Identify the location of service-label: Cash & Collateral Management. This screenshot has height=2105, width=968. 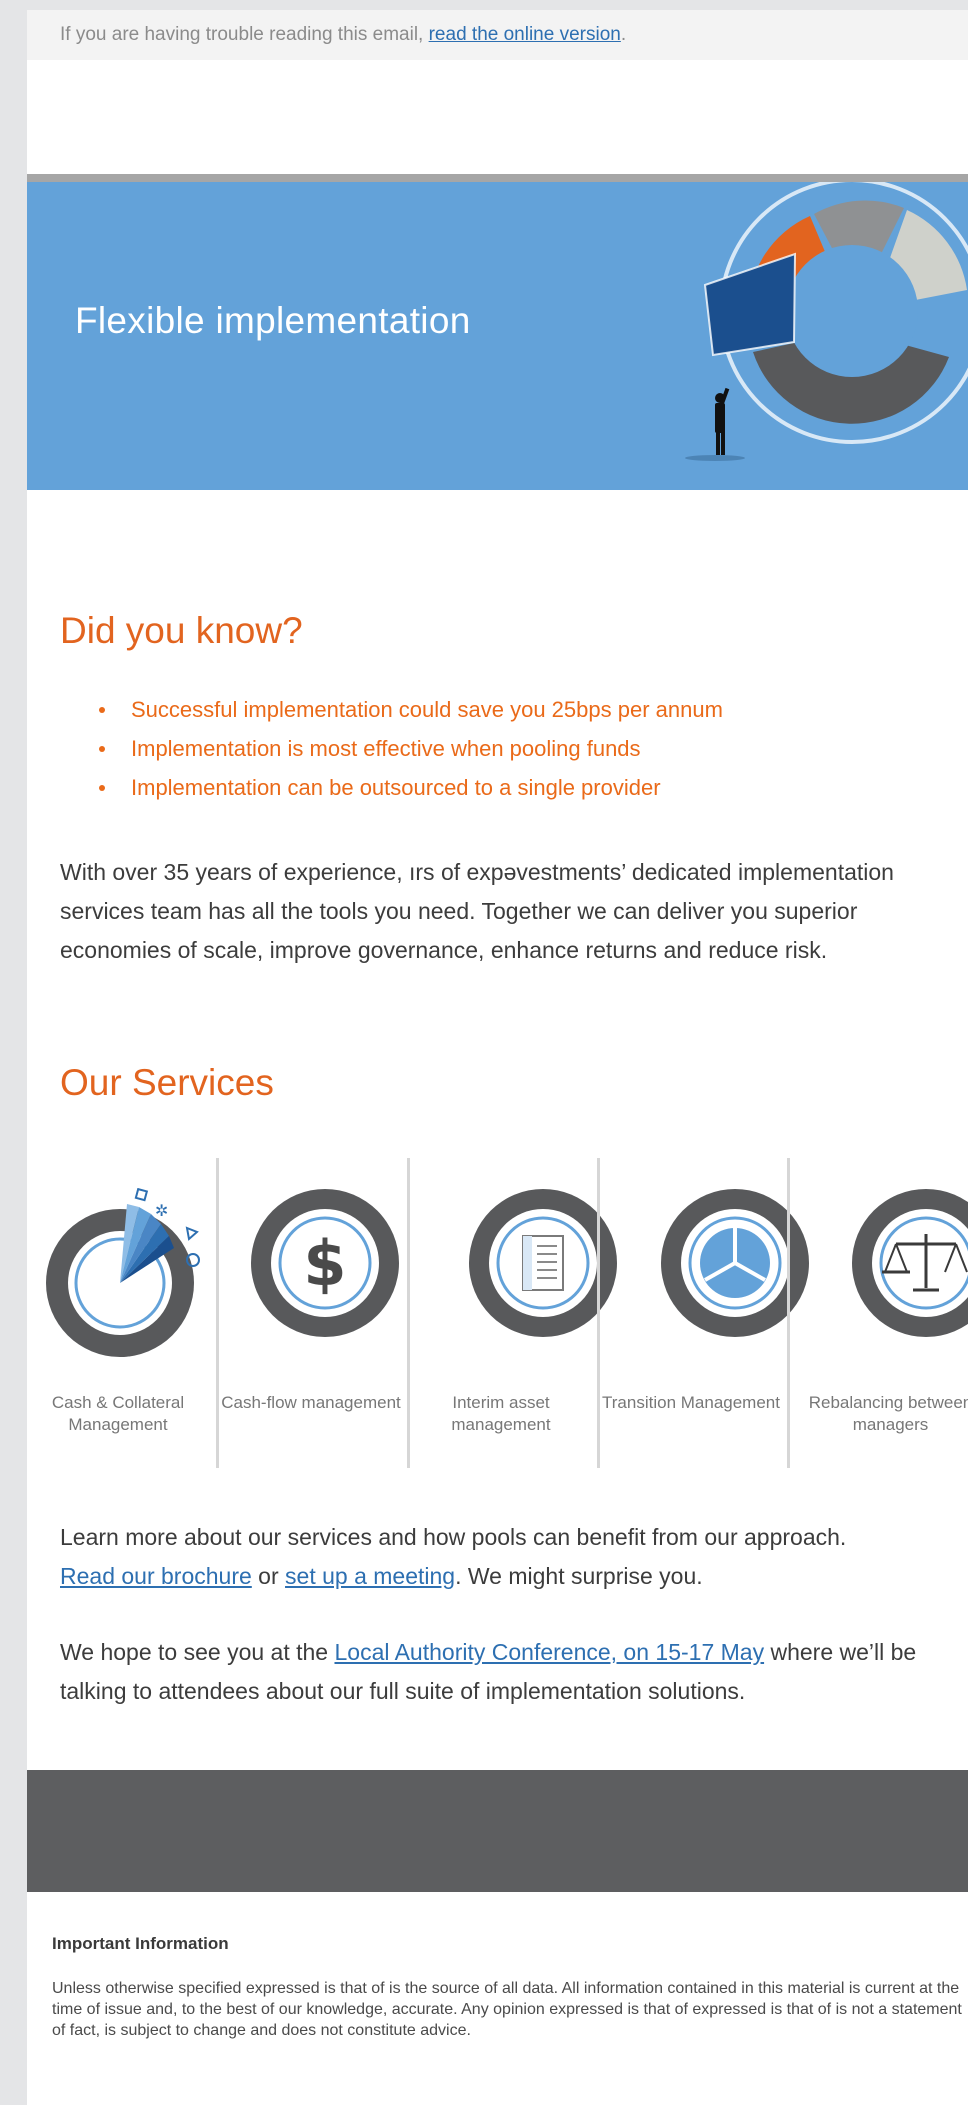
(118, 1413).